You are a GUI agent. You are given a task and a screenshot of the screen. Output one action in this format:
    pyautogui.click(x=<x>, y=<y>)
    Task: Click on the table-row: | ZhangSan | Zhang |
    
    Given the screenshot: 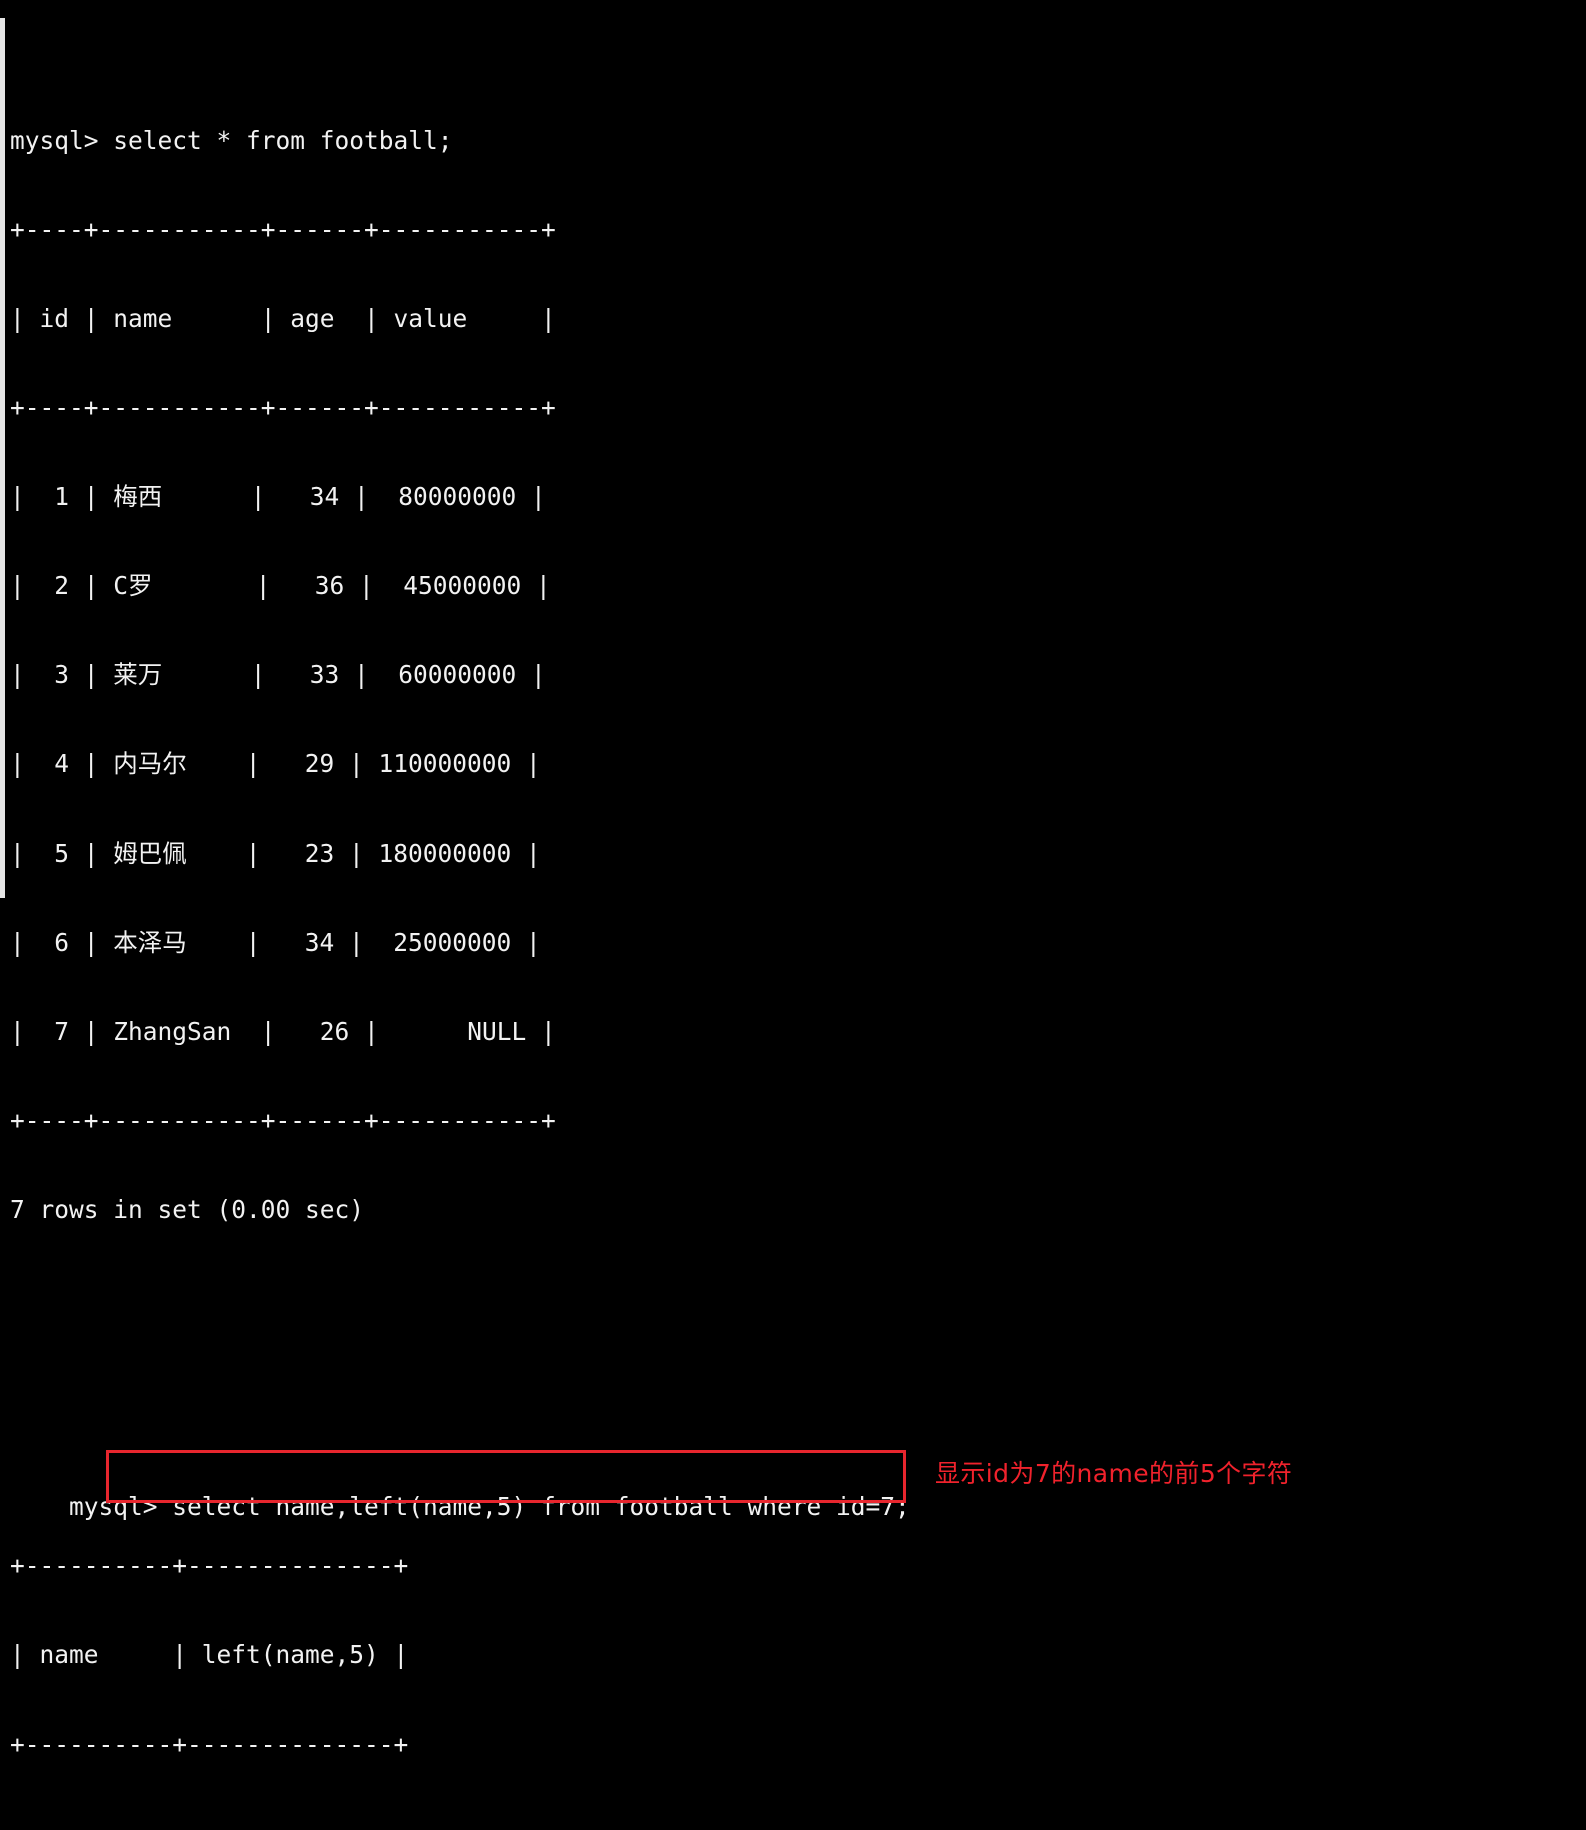 What is the action you would take?
    pyautogui.click(x=795, y=1824)
    